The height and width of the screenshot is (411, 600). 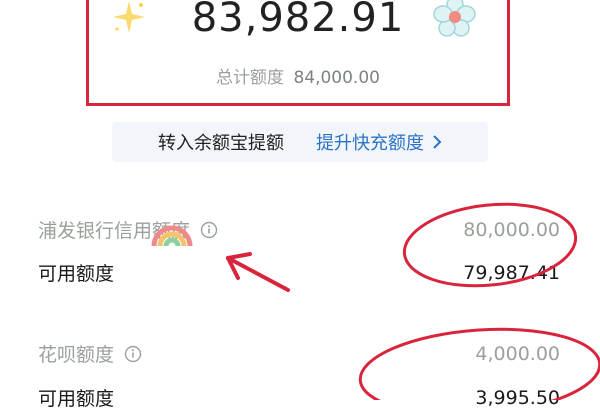 What do you see at coordinates (511, 229) in the screenshot?
I see `bank-credit-value: 80,000.00` at bounding box center [511, 229].